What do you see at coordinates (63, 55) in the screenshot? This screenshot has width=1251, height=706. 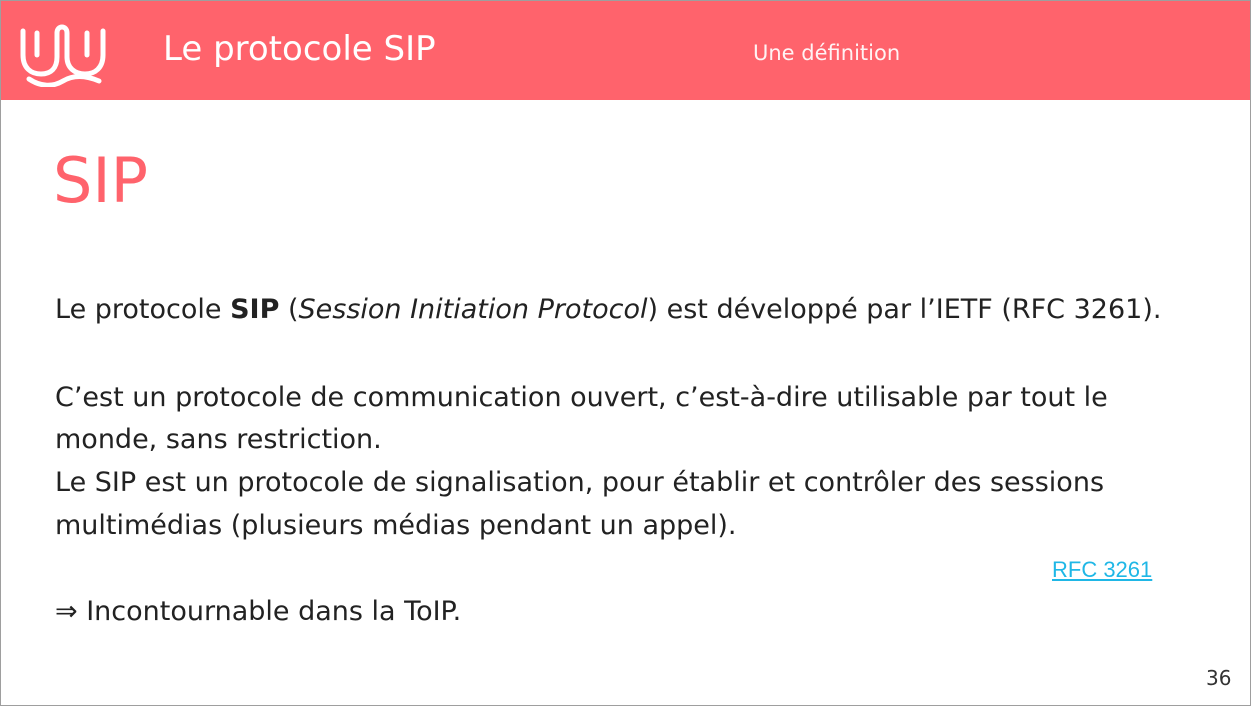 I see `wave-hands-logo-icon` at bounding box center [63, 55].